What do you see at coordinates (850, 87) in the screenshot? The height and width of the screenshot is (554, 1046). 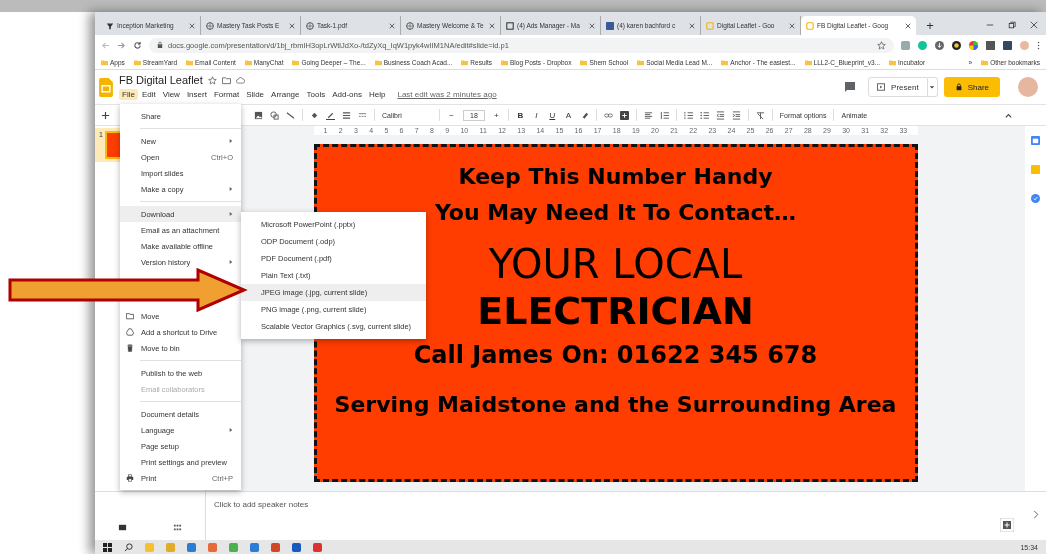 I see `comment-icon` at bounding box center [850, 87].